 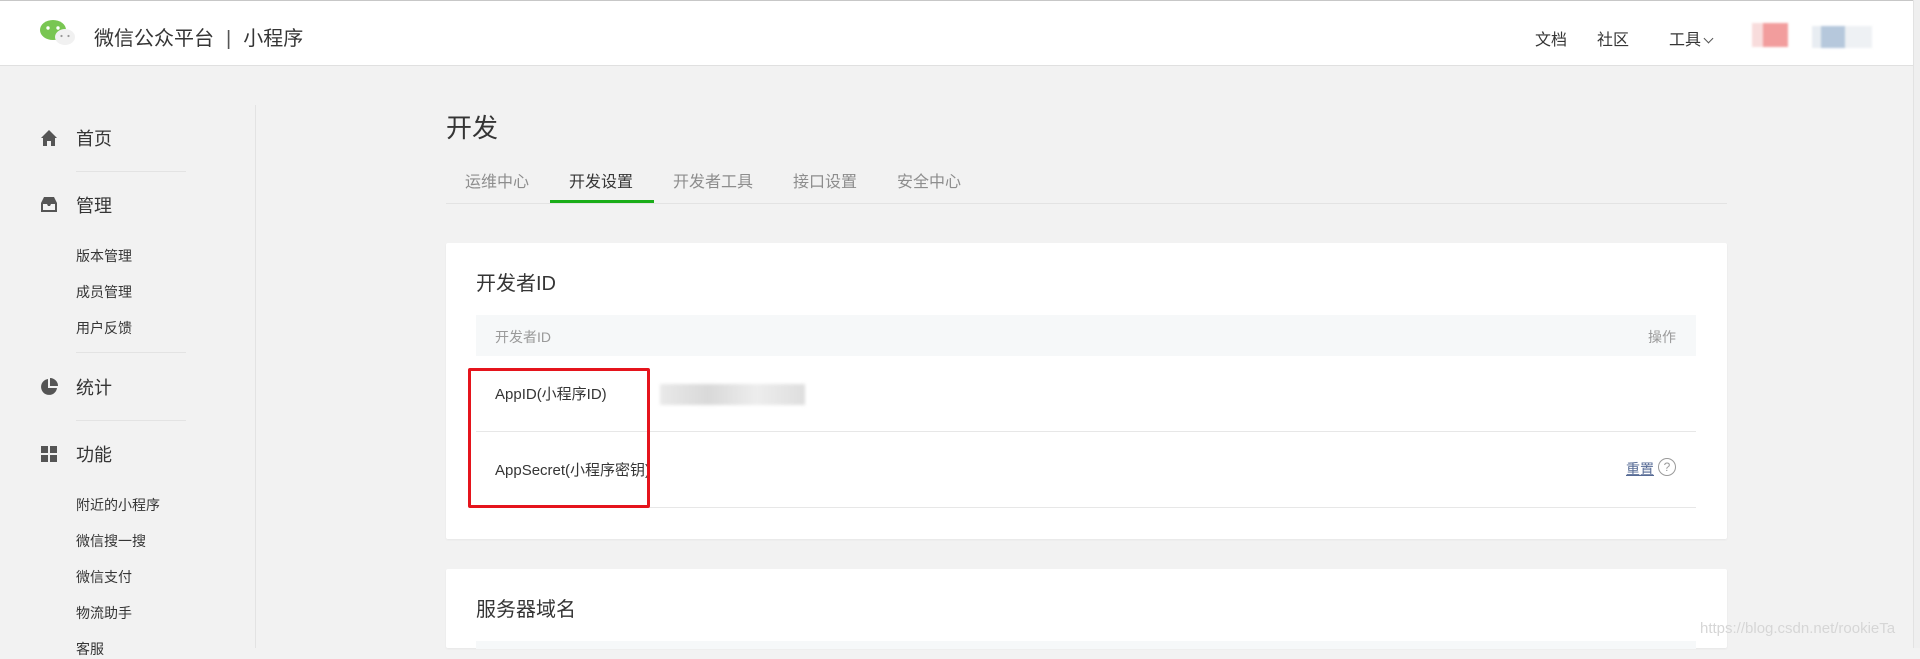 I want to click on table-row: AppSecret(小程序密钥) 重置 ?, so click(x=1086, y=470).